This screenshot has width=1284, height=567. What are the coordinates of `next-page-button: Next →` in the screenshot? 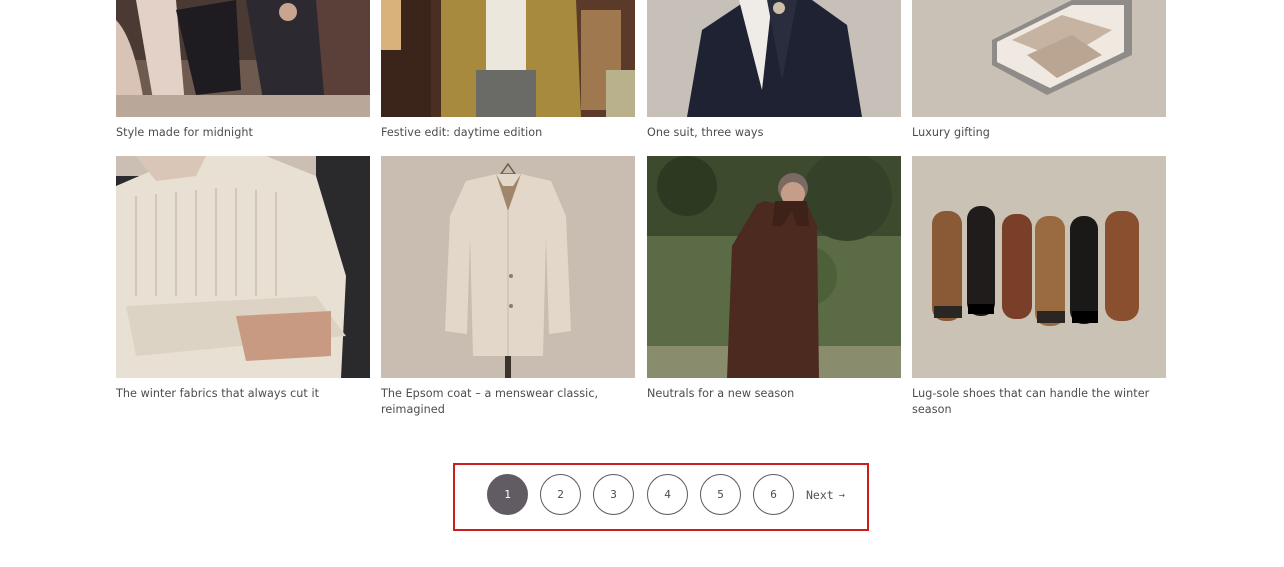 It's located at (825, 495).